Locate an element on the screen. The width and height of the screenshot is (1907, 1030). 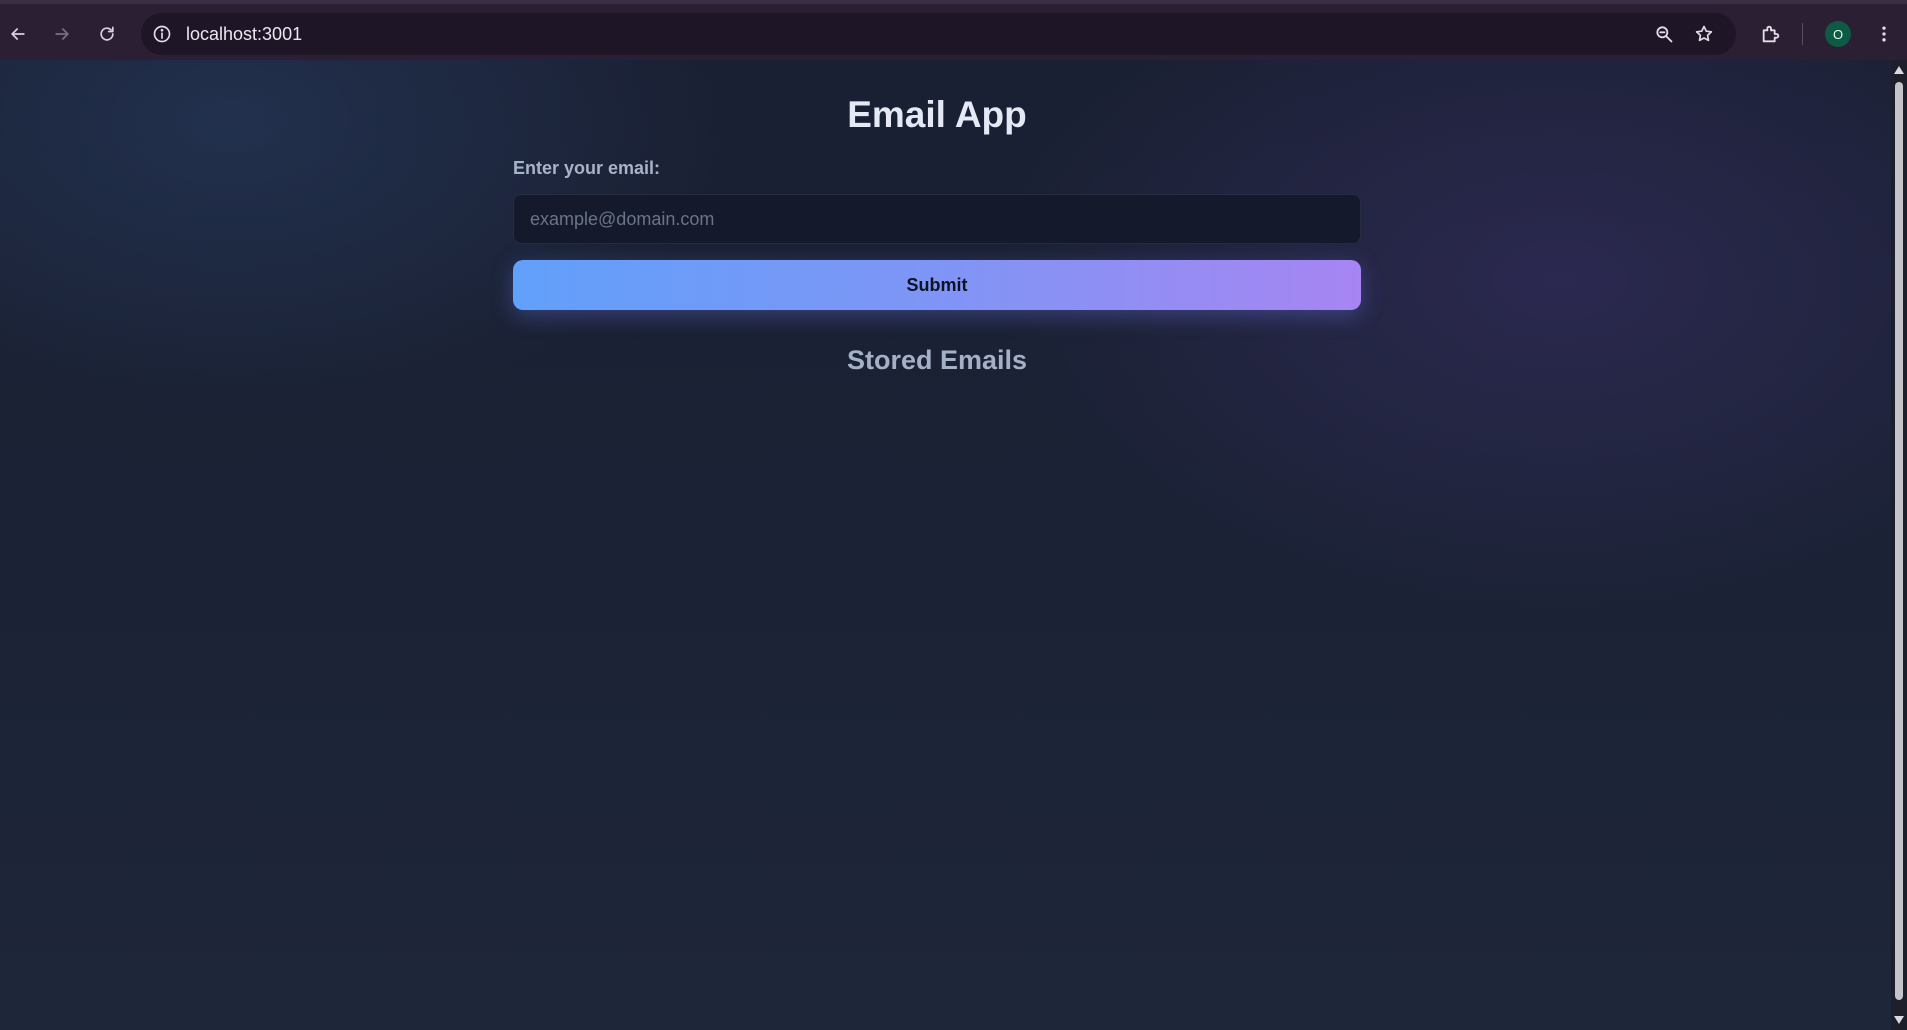
arrow-right-icon is located at coordinates (62, 34).